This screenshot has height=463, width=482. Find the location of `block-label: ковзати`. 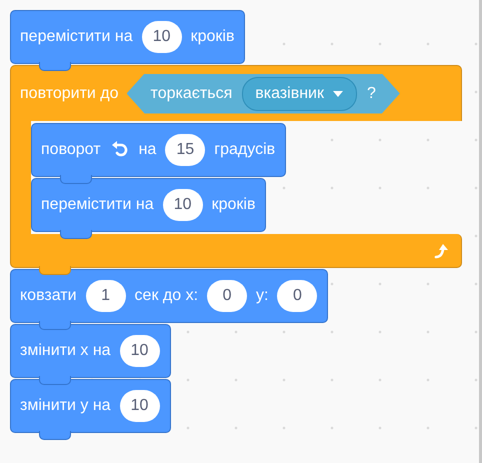

block-label: ковзати is located at coordinates (48, 296).